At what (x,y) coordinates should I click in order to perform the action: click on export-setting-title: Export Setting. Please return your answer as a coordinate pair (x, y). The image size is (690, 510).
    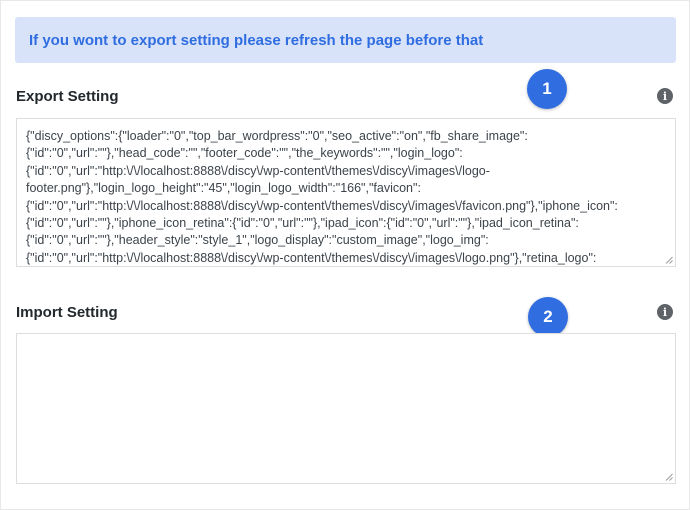
    Looking at the image, I should click on (67, 96).